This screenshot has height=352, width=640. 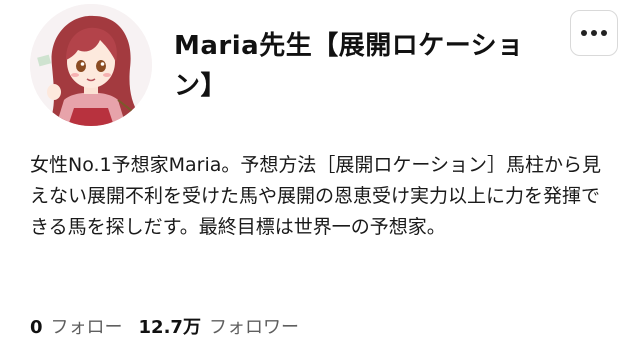 I want to click on illustrated-girl-avatar-icon, so click(x=91, y=65).